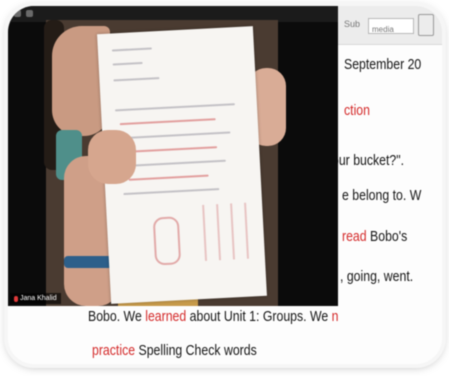  I want to click on doc-line-heading: ction, so click(357, 110).